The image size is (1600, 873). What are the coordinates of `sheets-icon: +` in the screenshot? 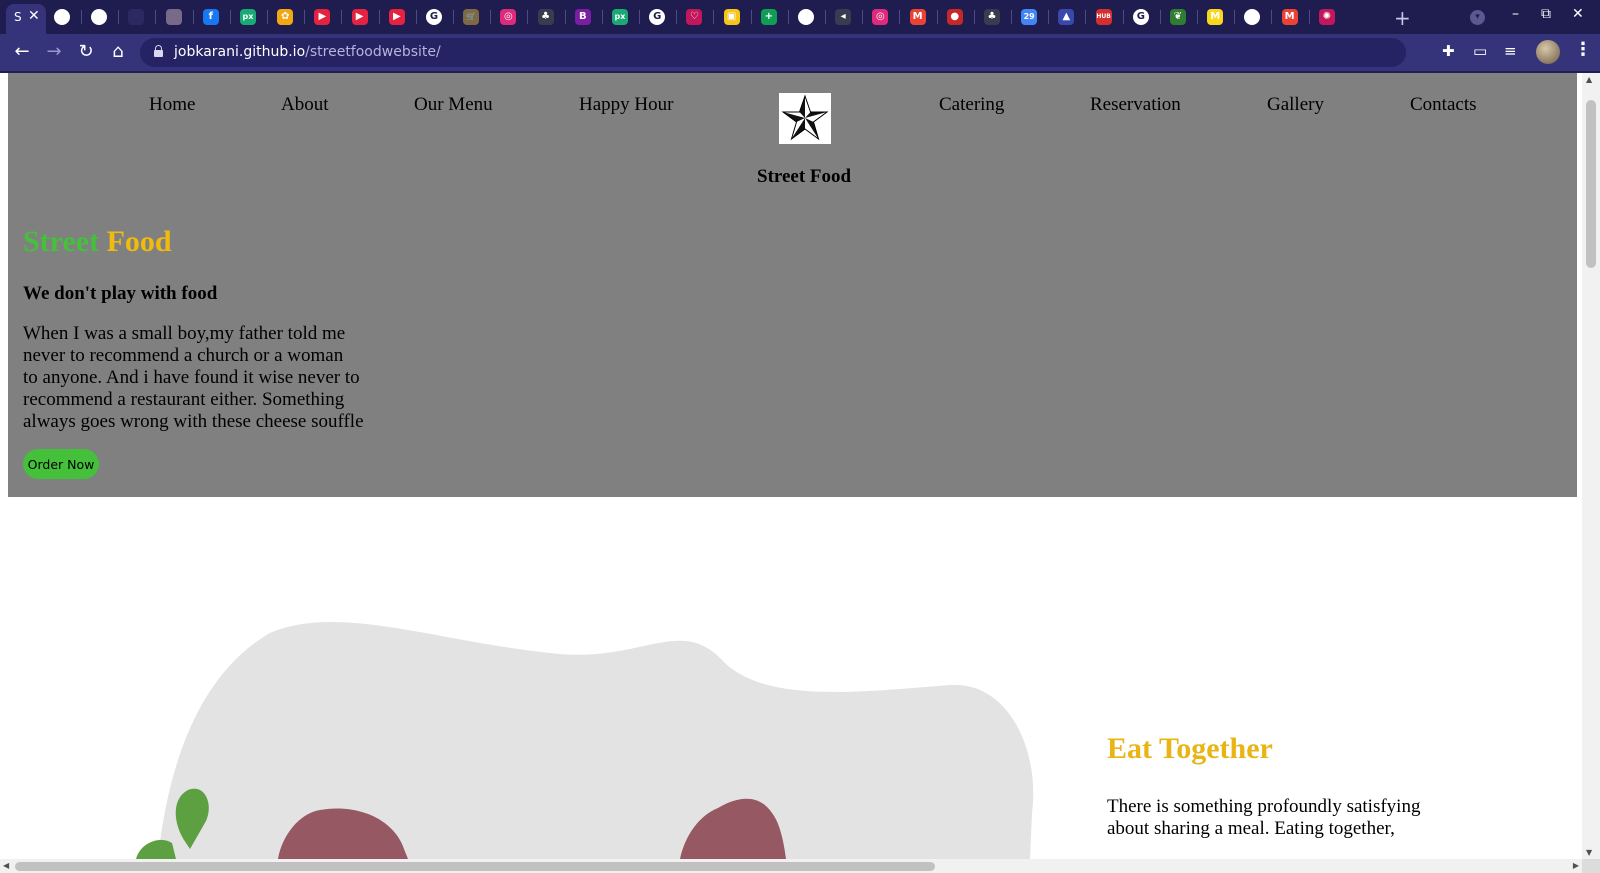 It's located at (768, 17).